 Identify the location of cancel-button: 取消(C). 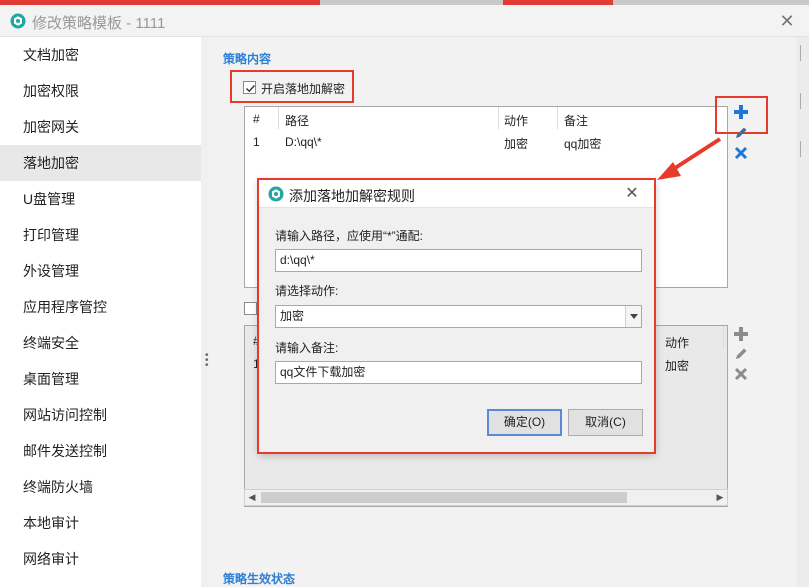
(605, 422).